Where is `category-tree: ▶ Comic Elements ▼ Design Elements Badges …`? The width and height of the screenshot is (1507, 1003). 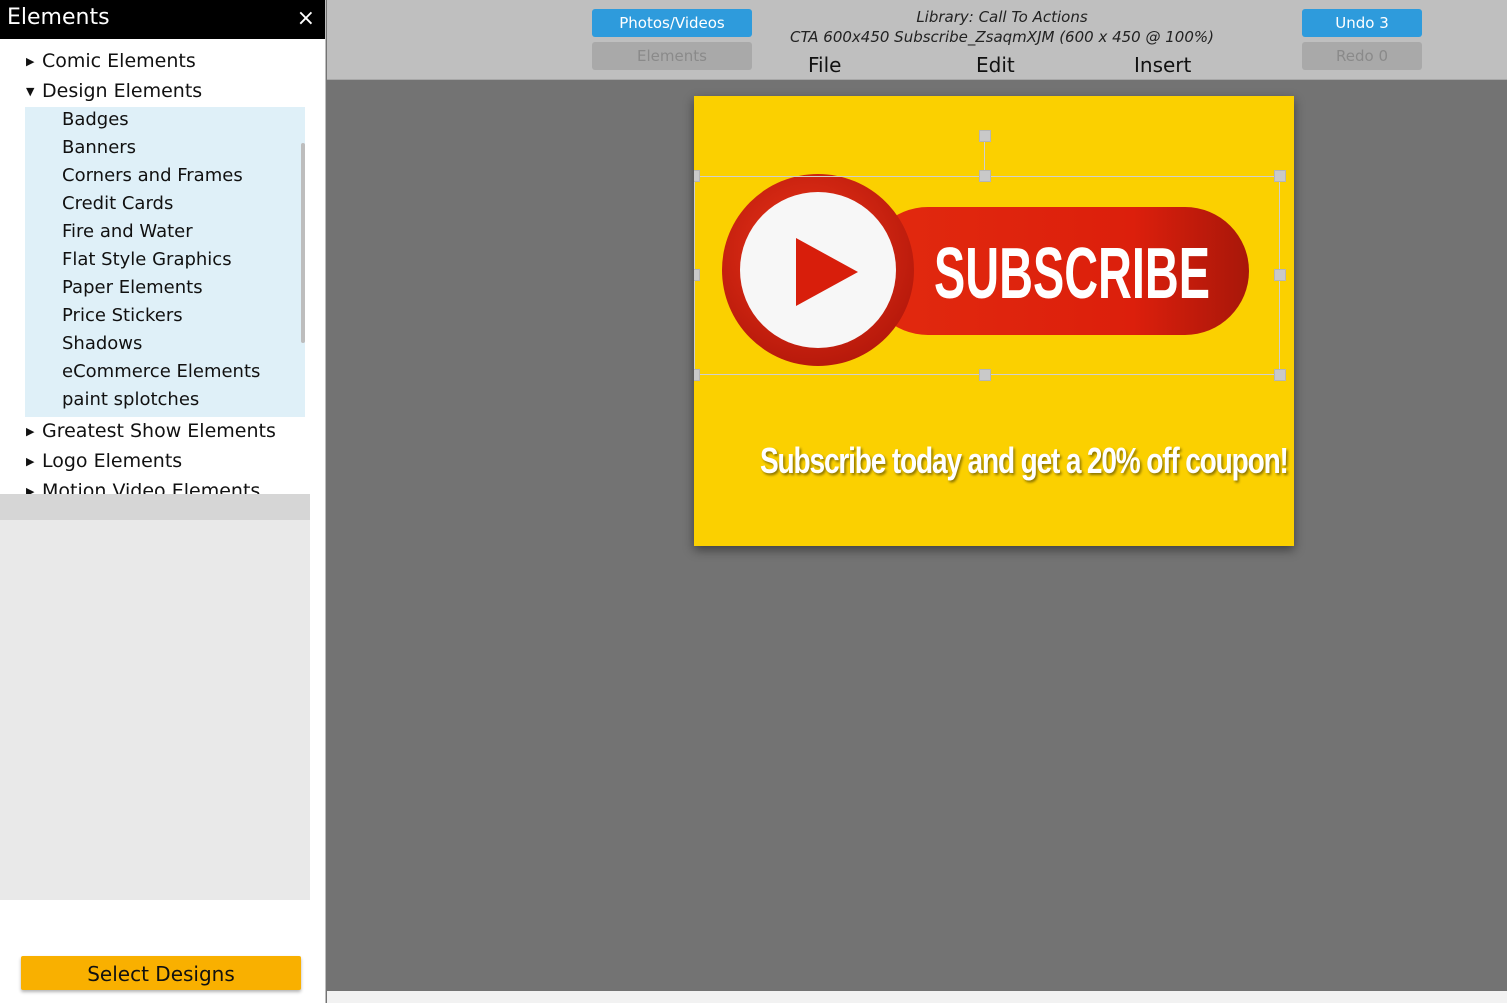
category-tree: ▶ Comic Elements ▼ Design Elements Badges … is located at coordinates (155, 266).